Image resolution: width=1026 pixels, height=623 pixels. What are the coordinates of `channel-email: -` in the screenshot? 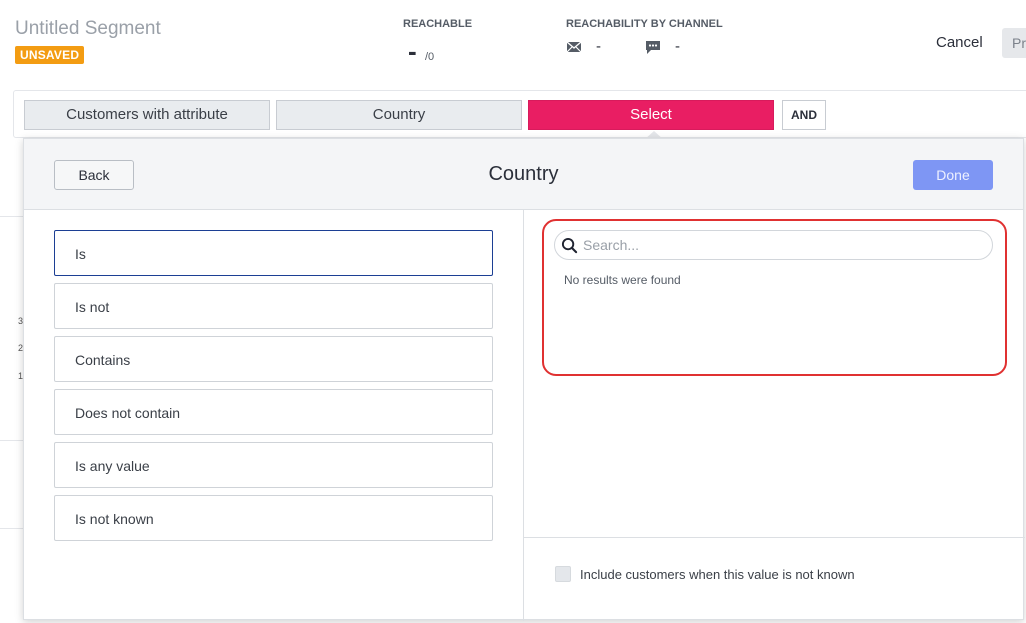 It's located at (583, 46).